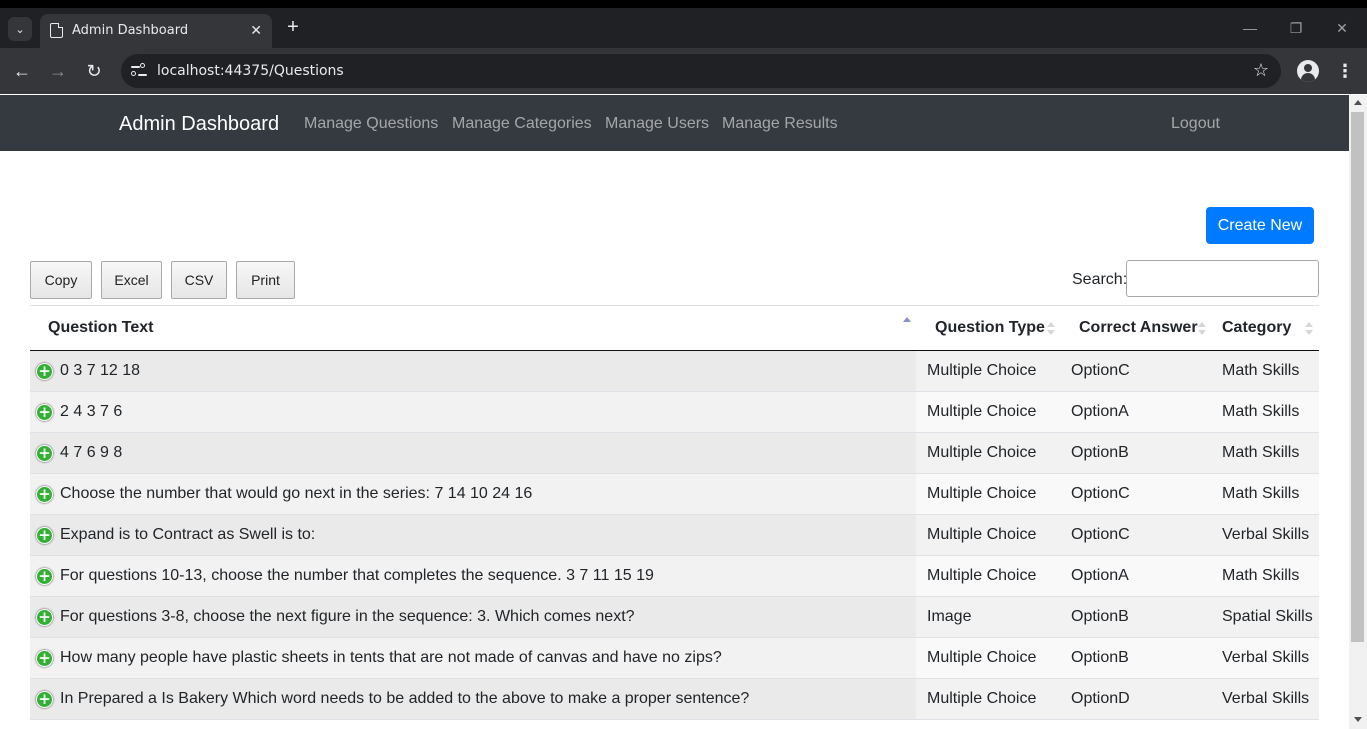  What do you see at coordinates (657, 124) in the screenshot?
I see `nav-link-manage-users: Manage Users` at bounding box center [657, 124].